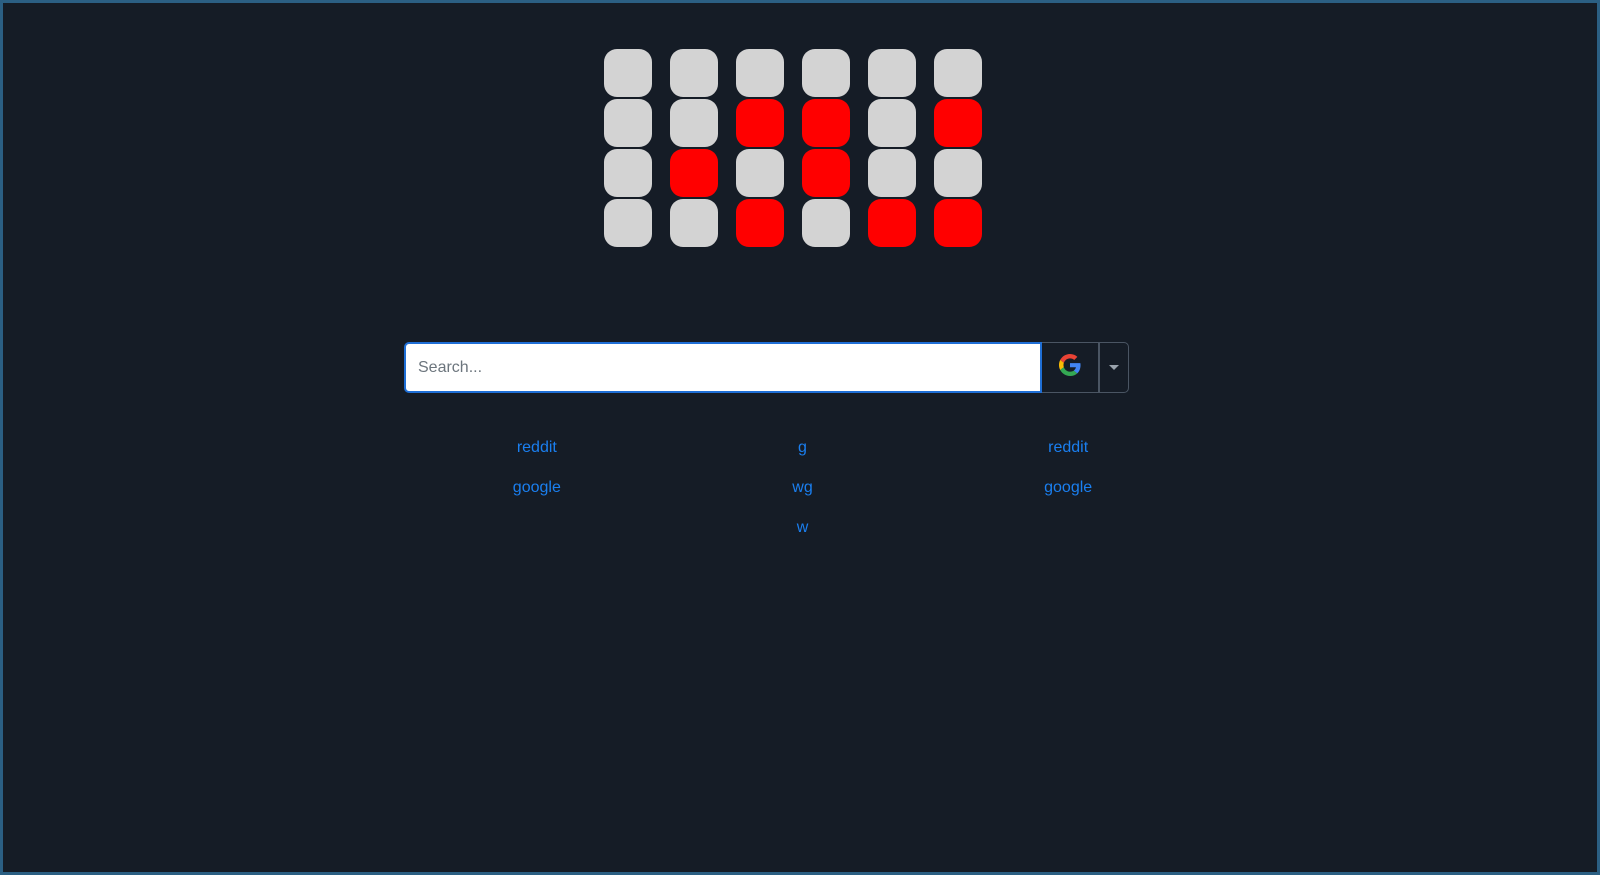 This screenshot has width=1600, height=875. I want to click on quick-link: wg, so click(803, 488).